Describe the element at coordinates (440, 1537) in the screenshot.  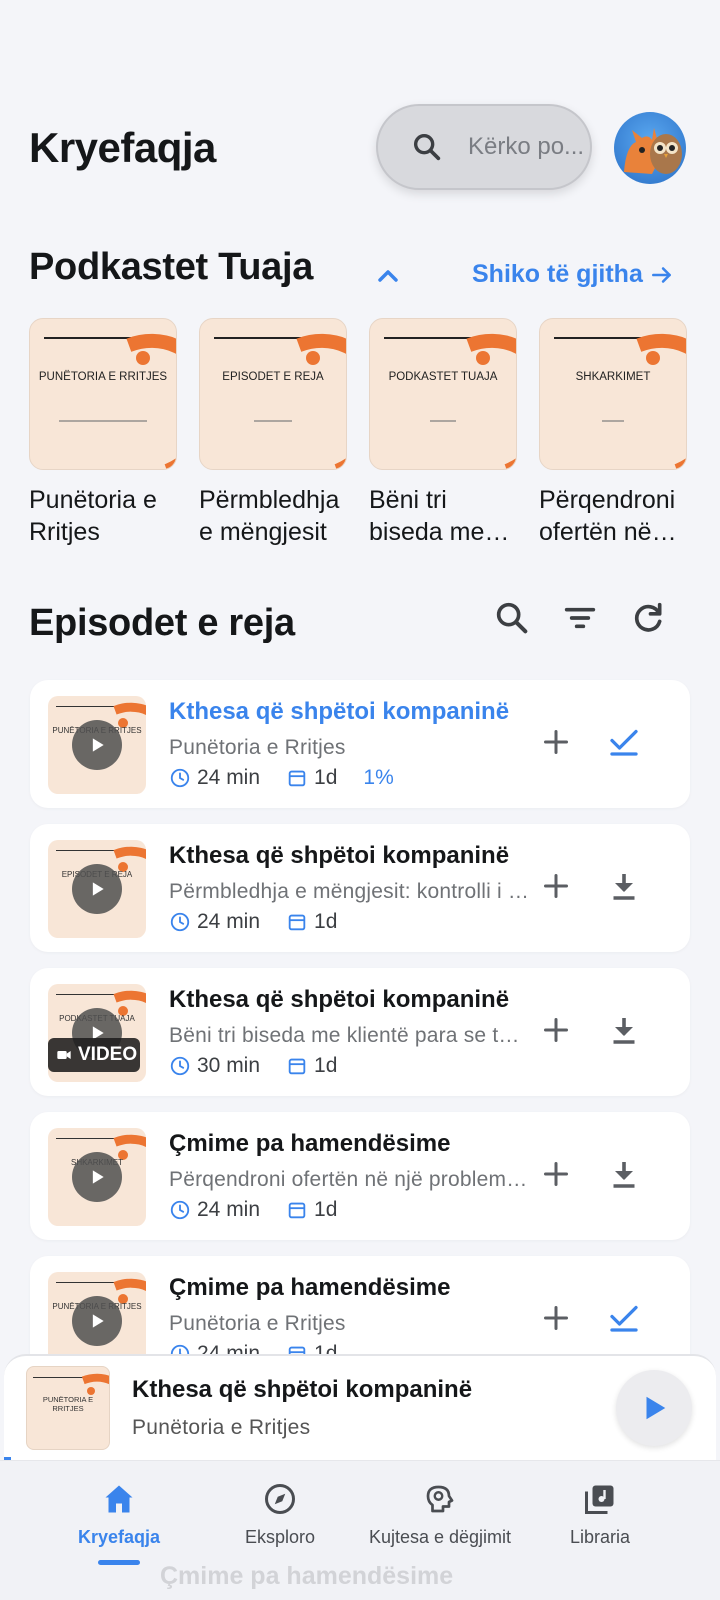
I see `nav-label: Kujtesa e dëgjimit` at that location.